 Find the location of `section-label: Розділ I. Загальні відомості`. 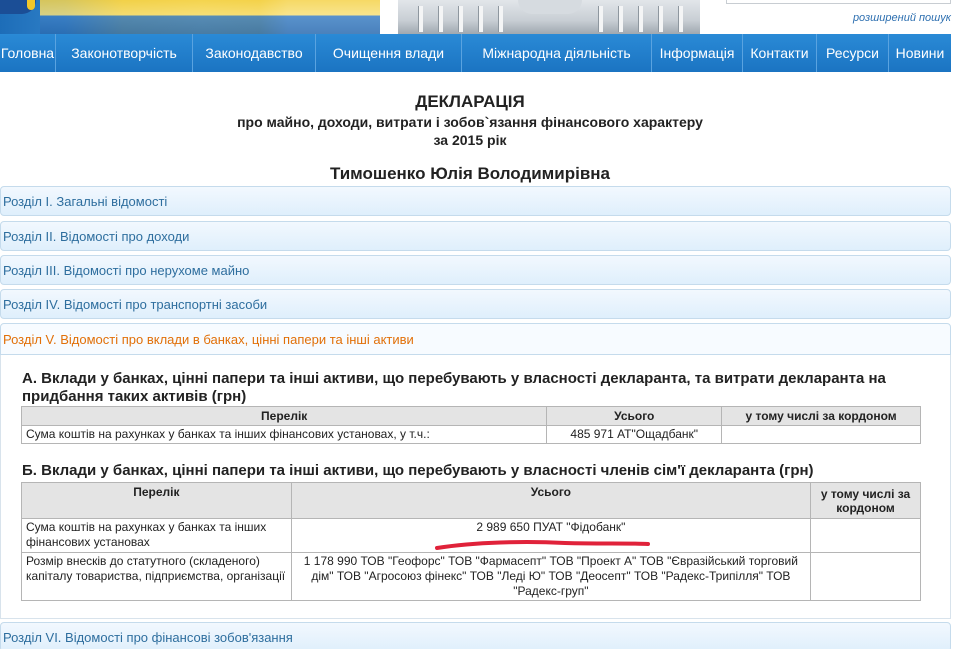

section-label: Розділ I. Загальні відомості is located at coordinates (85, 201).